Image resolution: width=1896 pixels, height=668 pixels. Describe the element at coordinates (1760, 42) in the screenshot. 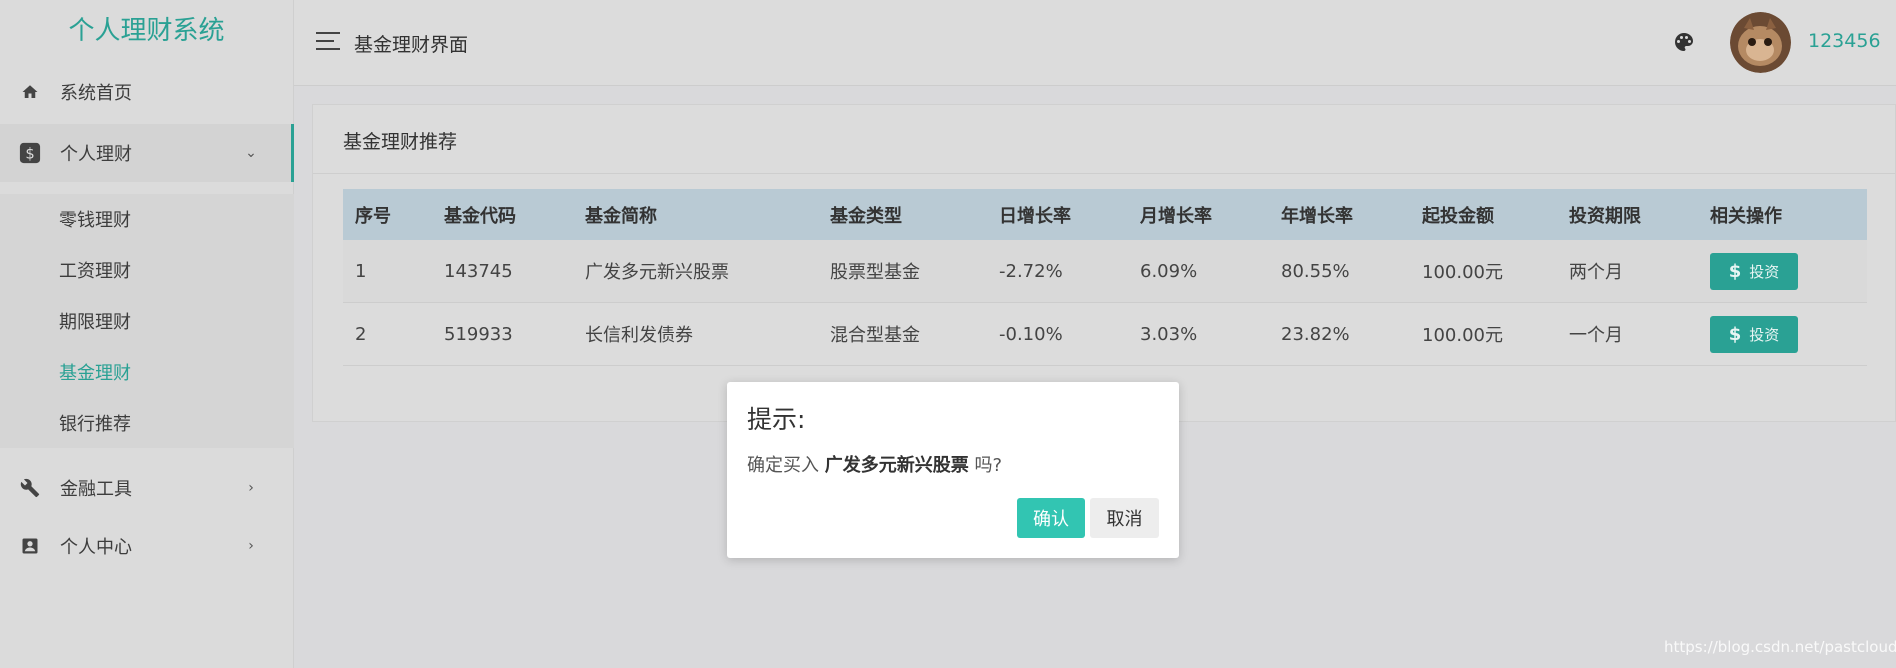

I see `avatar` at that location.